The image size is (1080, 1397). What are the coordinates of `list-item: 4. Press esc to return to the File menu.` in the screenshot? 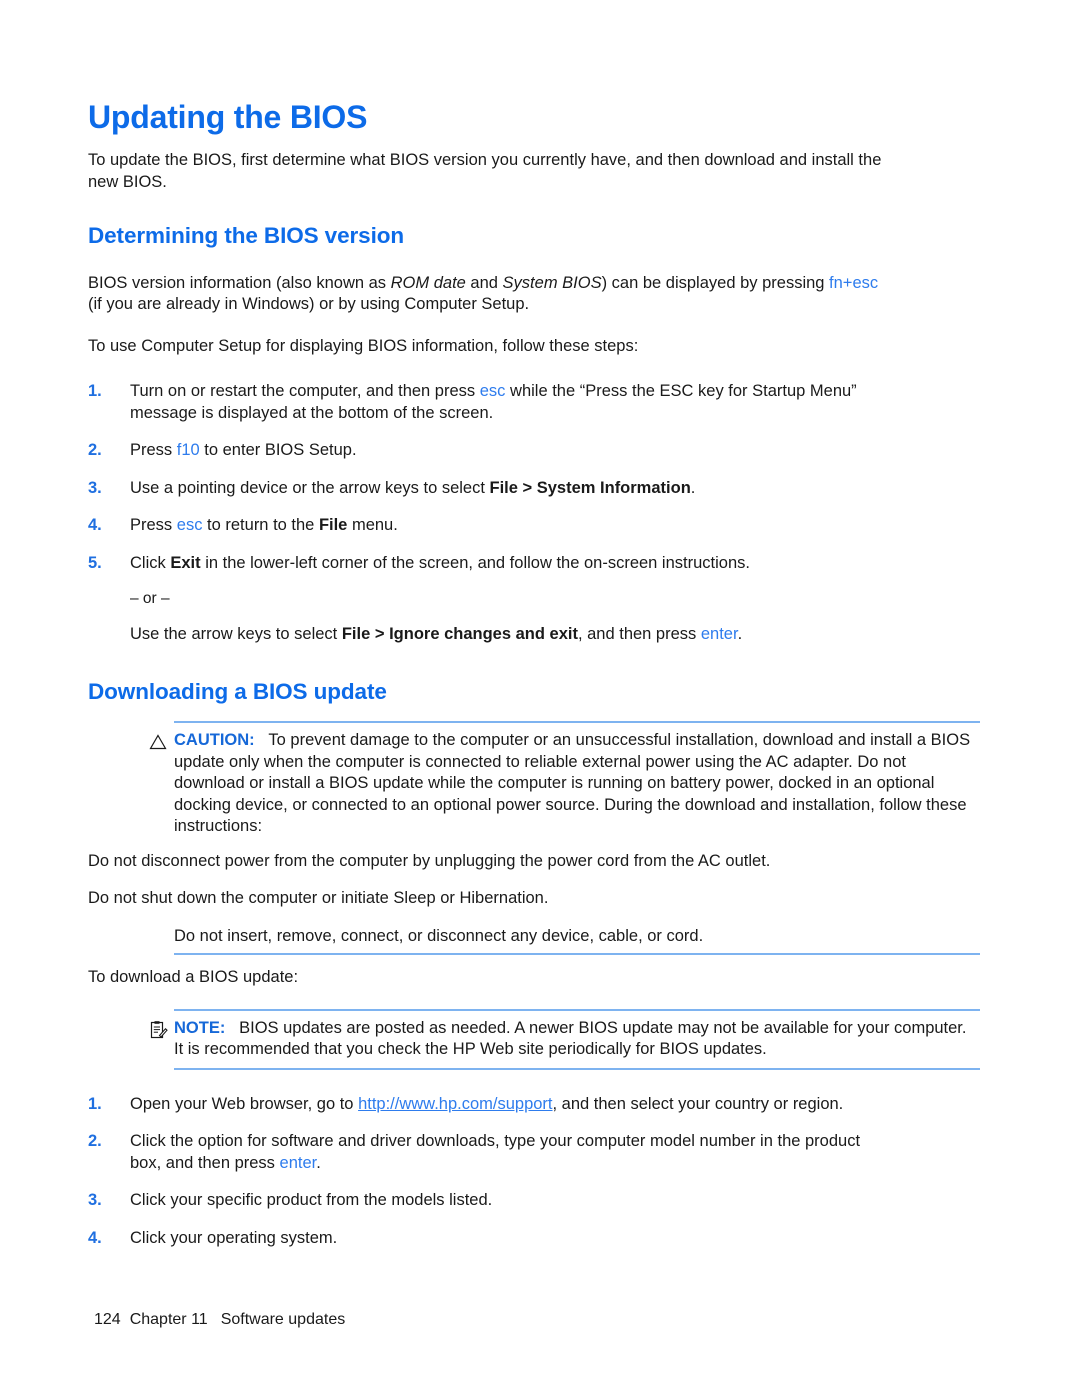 It's located at (491, 526).